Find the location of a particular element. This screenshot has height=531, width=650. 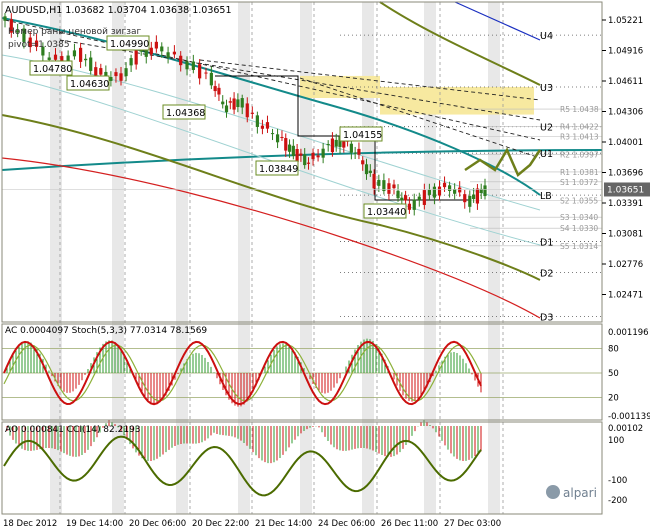

alpari-logo-text: alpari is located at coordinates (580, 493).